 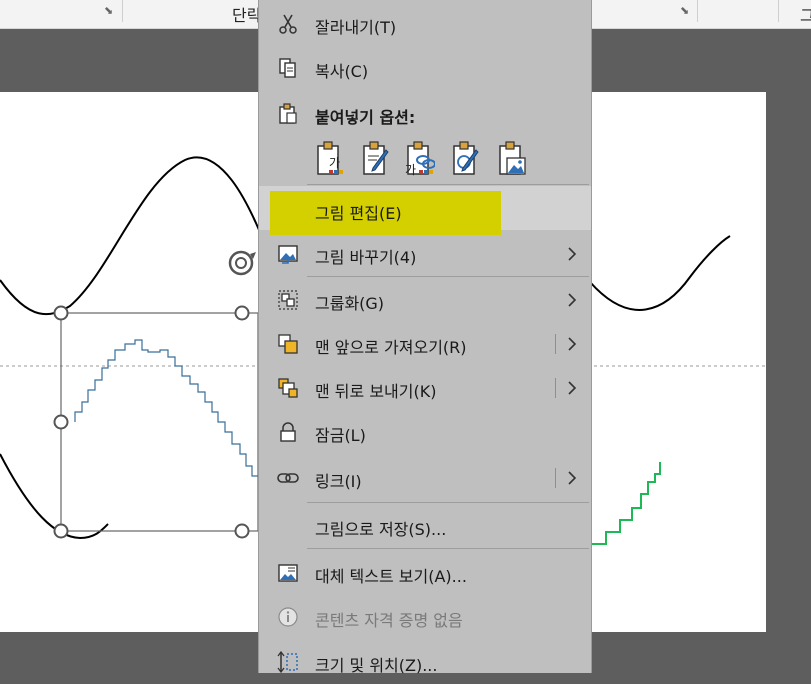 What do you see at coordinates (288, 432) in the screenshot?
I see `lock-icon` at bounding box center [288, 432].